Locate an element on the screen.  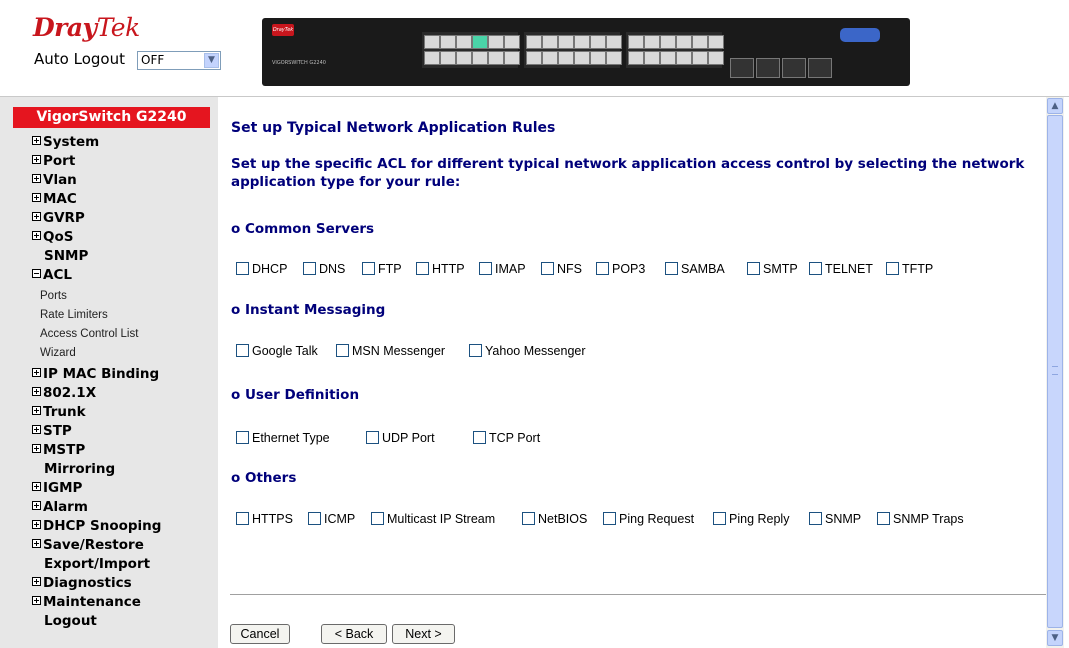
divider is located at coordinates (638, 594).